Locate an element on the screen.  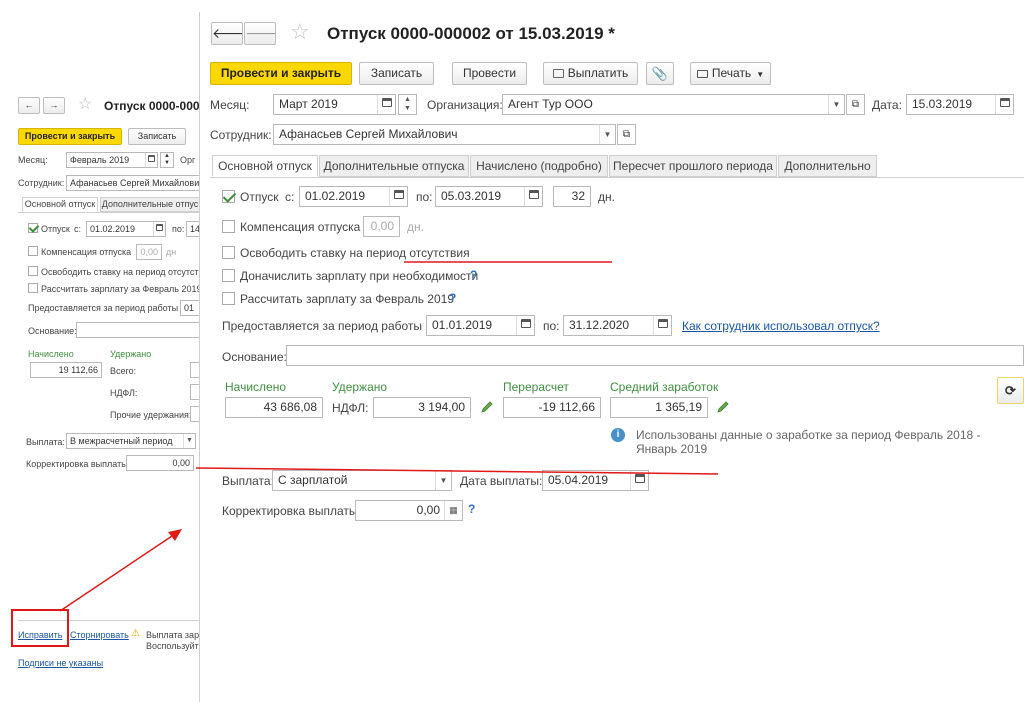
annotation-arrow is located at coordinates (119, 571).